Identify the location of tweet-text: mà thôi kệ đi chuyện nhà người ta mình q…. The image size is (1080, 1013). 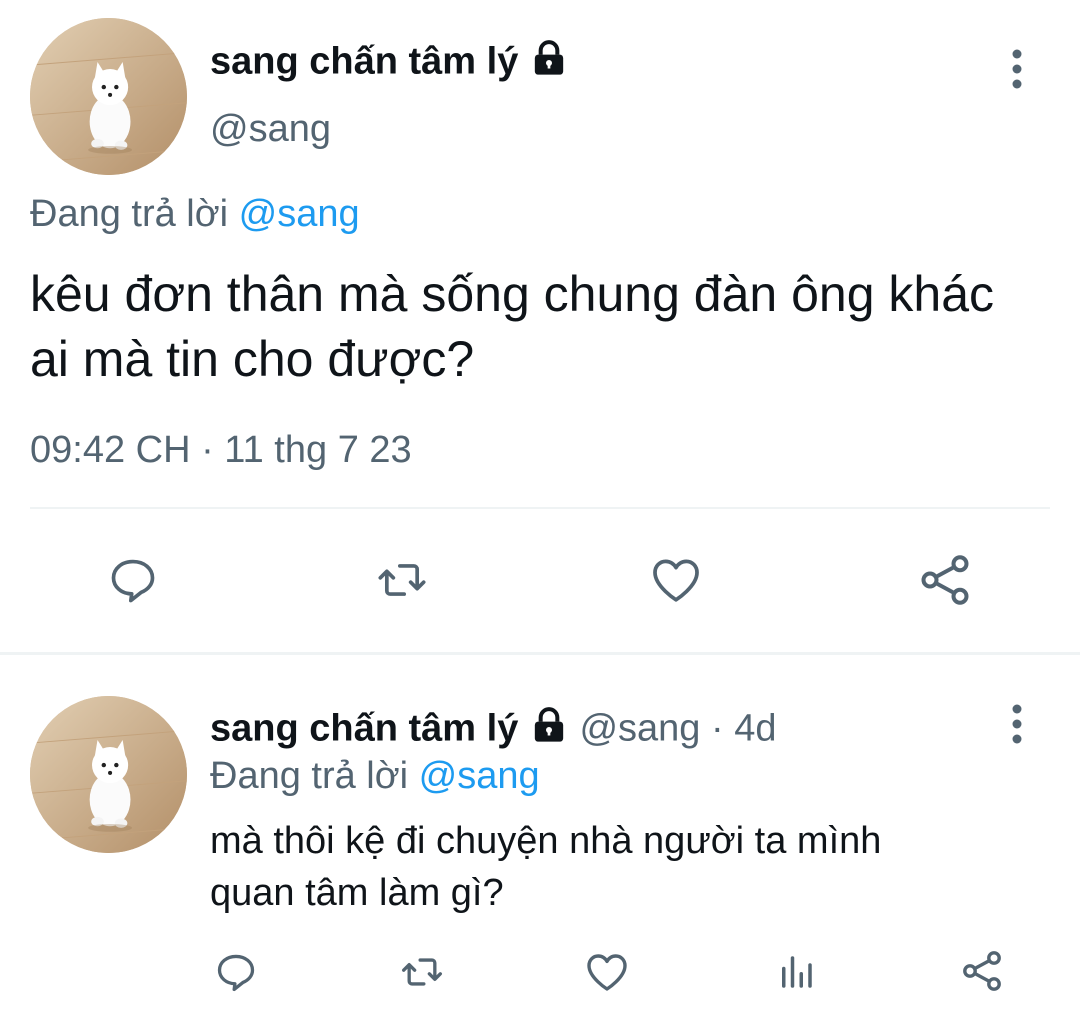
(545, 867).